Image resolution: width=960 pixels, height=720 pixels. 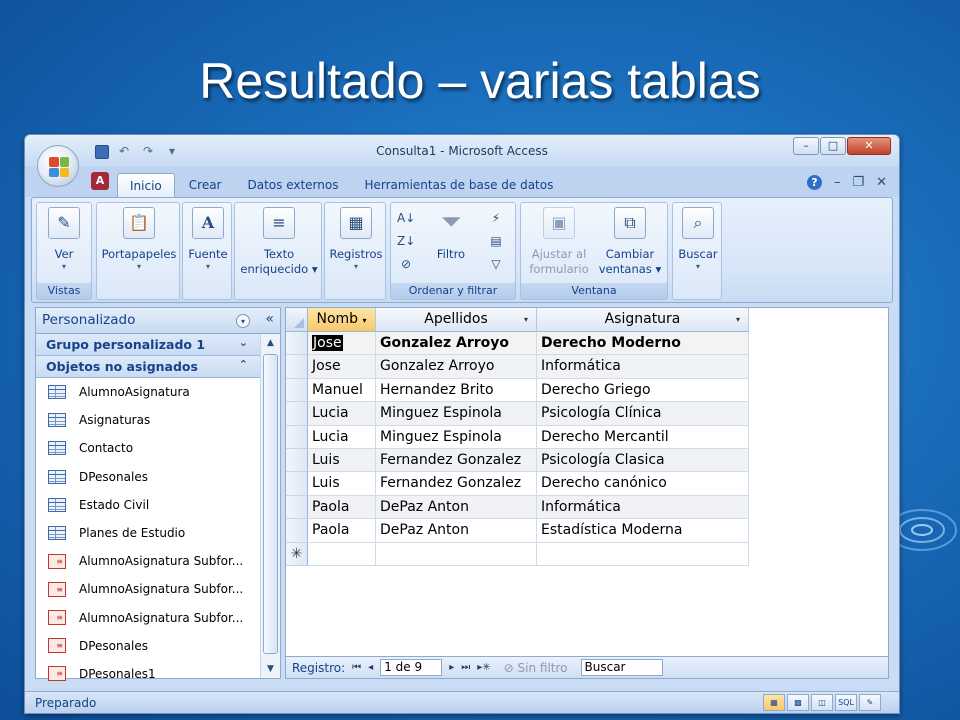 What do you see at coordinates (456, 507) in the screenshot?
I see `table-cell: DePaz Anton` at bounding box center [456, 507].